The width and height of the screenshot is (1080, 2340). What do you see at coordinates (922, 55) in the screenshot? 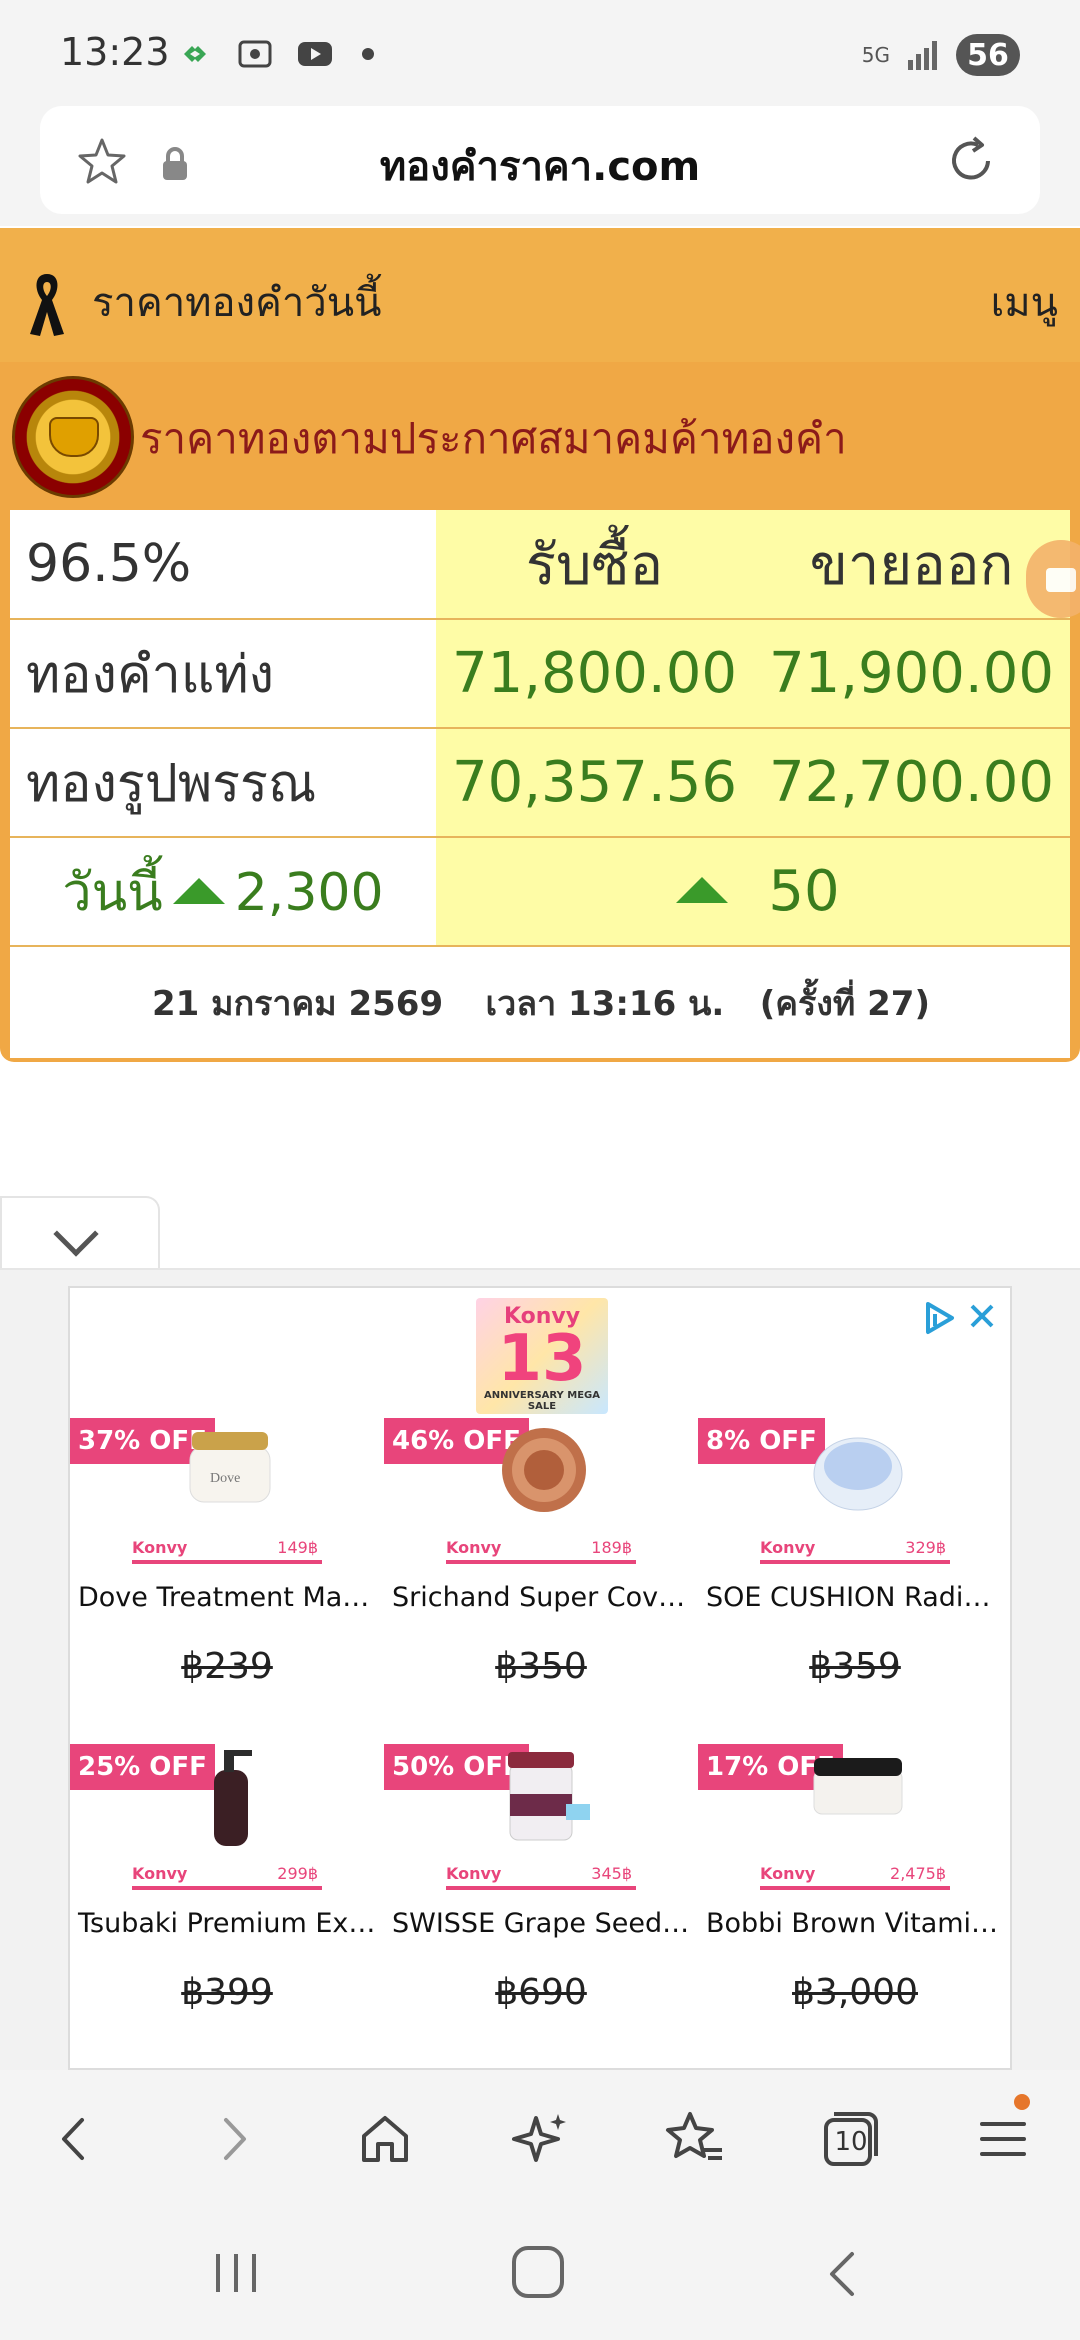
I see `signal-icon` at bounding box center [922, 55].